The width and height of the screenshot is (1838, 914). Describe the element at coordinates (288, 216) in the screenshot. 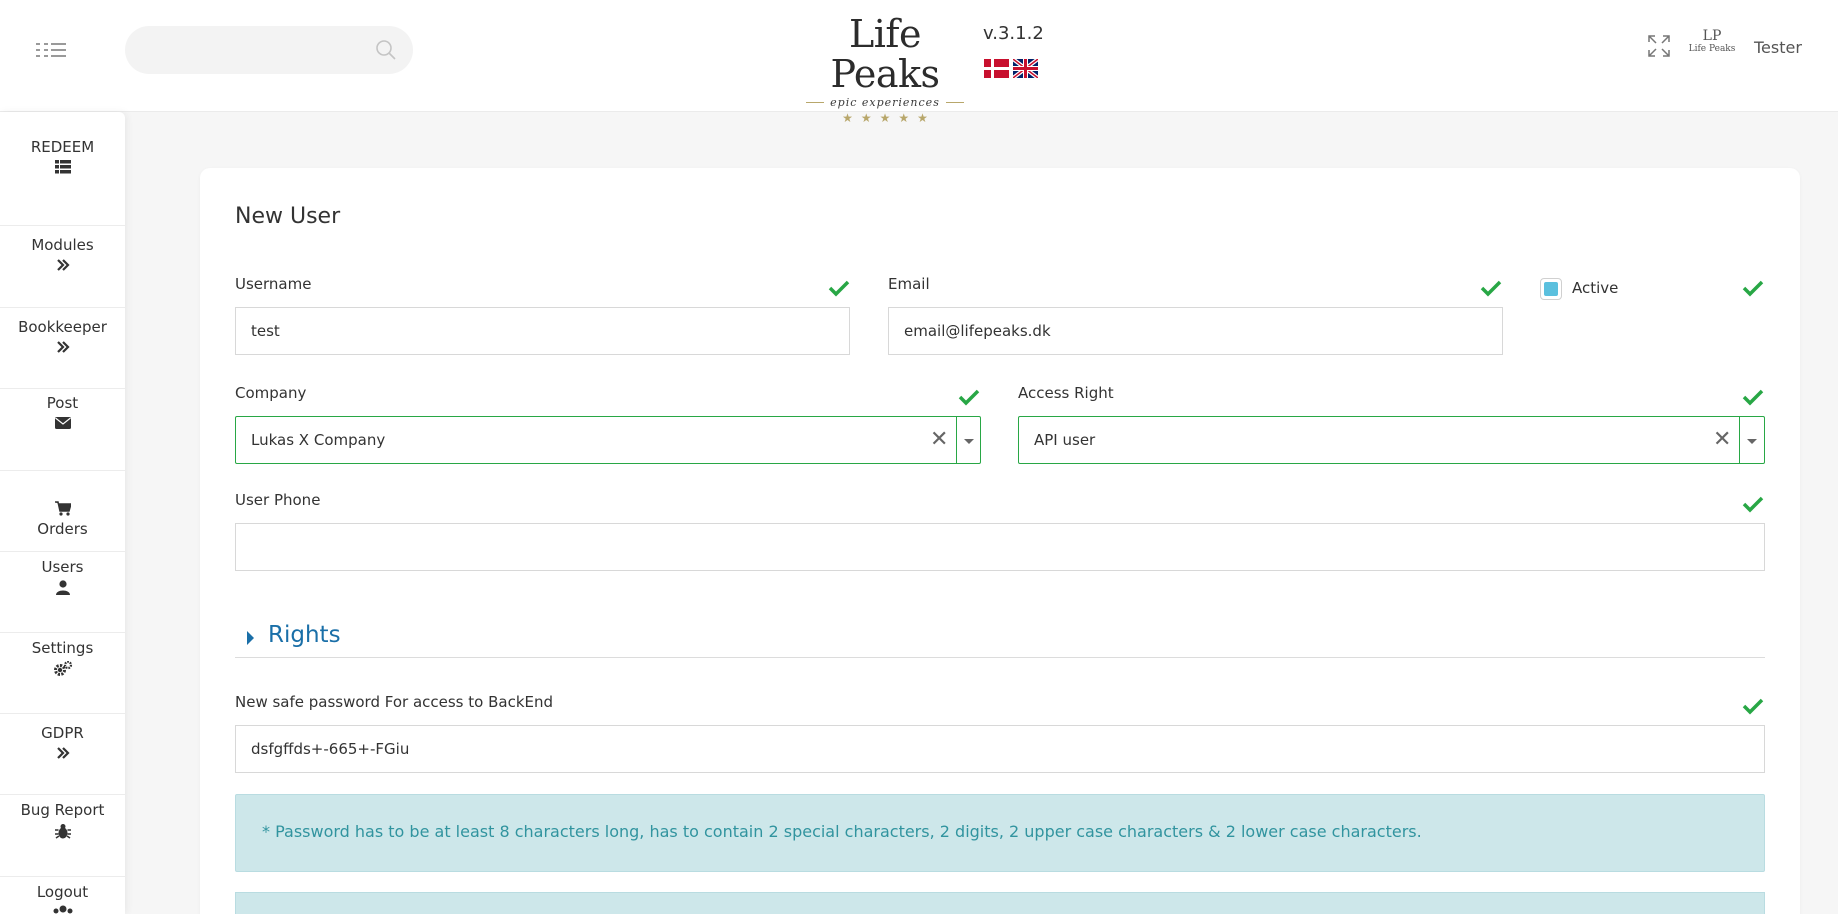

I see `page-title: New User` at that location.